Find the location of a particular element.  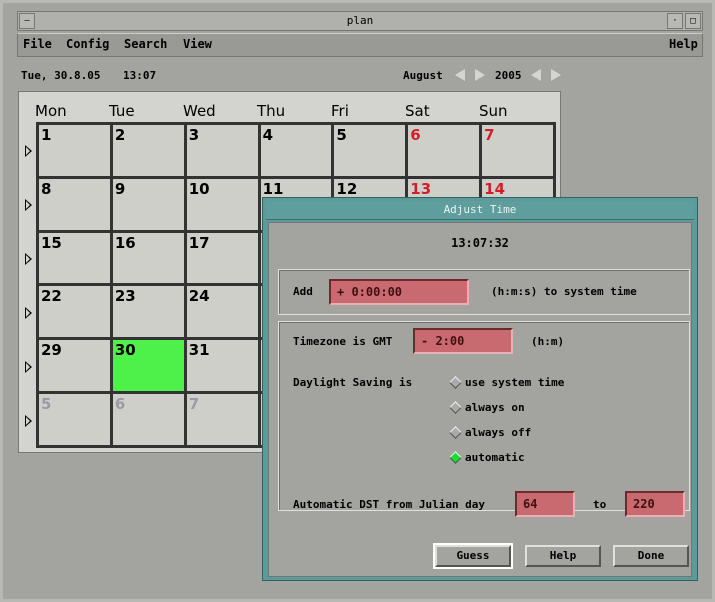

day-cell: 31 is located at coordinates (222, 366).